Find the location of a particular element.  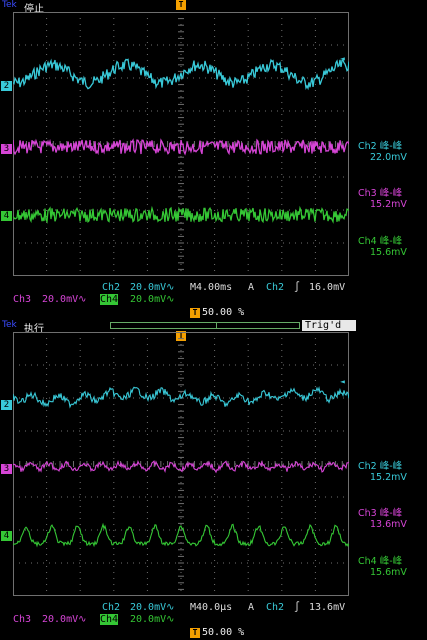

top-status-bar: Tek 停止 T is located at coordinates (213, 7).